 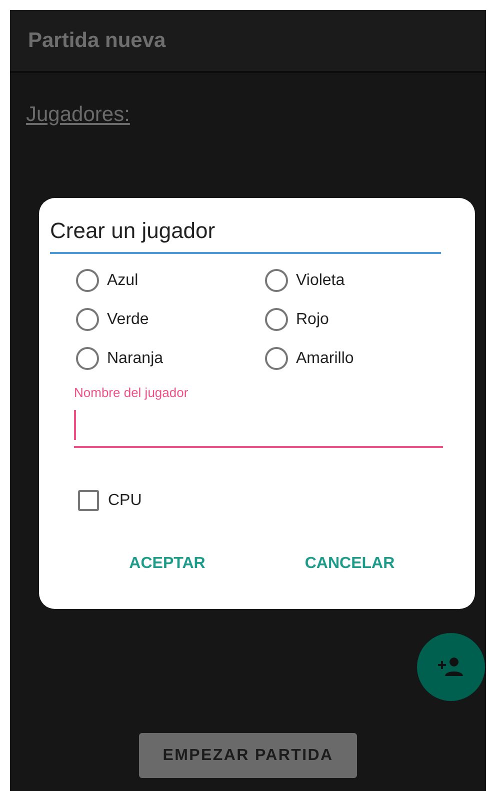 What do you see at coordinates (170, 280) in the screenshot?
I see `color-radio: Azul` at bounding box center [170, 280].